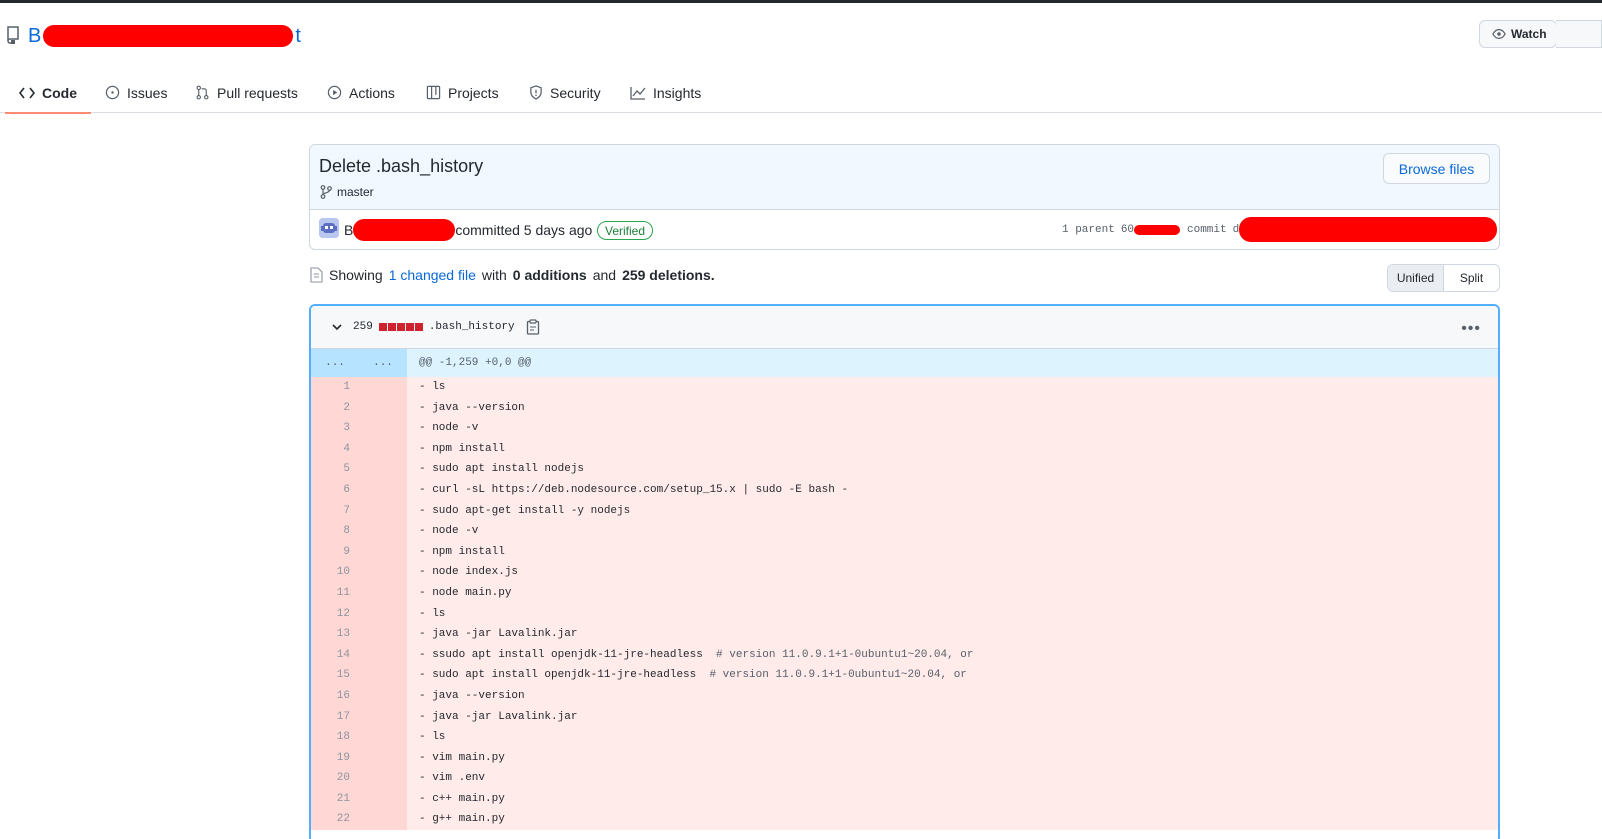 Image resolution: width=1602 pixels, height=839 pixels. What do you see at coordinates (164, 36) in the screenshot?
I see `repo-name-link: B t` at bounding box center [164, 36].